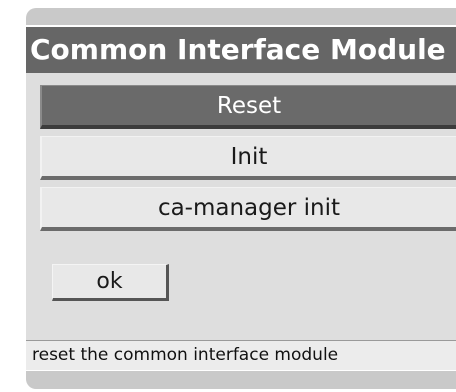  What do you see at coordinates (248, 209) in the screenshot?
I see `menu-item-ca-manager-init: ca-manager init` at bounding box center [248, 209].